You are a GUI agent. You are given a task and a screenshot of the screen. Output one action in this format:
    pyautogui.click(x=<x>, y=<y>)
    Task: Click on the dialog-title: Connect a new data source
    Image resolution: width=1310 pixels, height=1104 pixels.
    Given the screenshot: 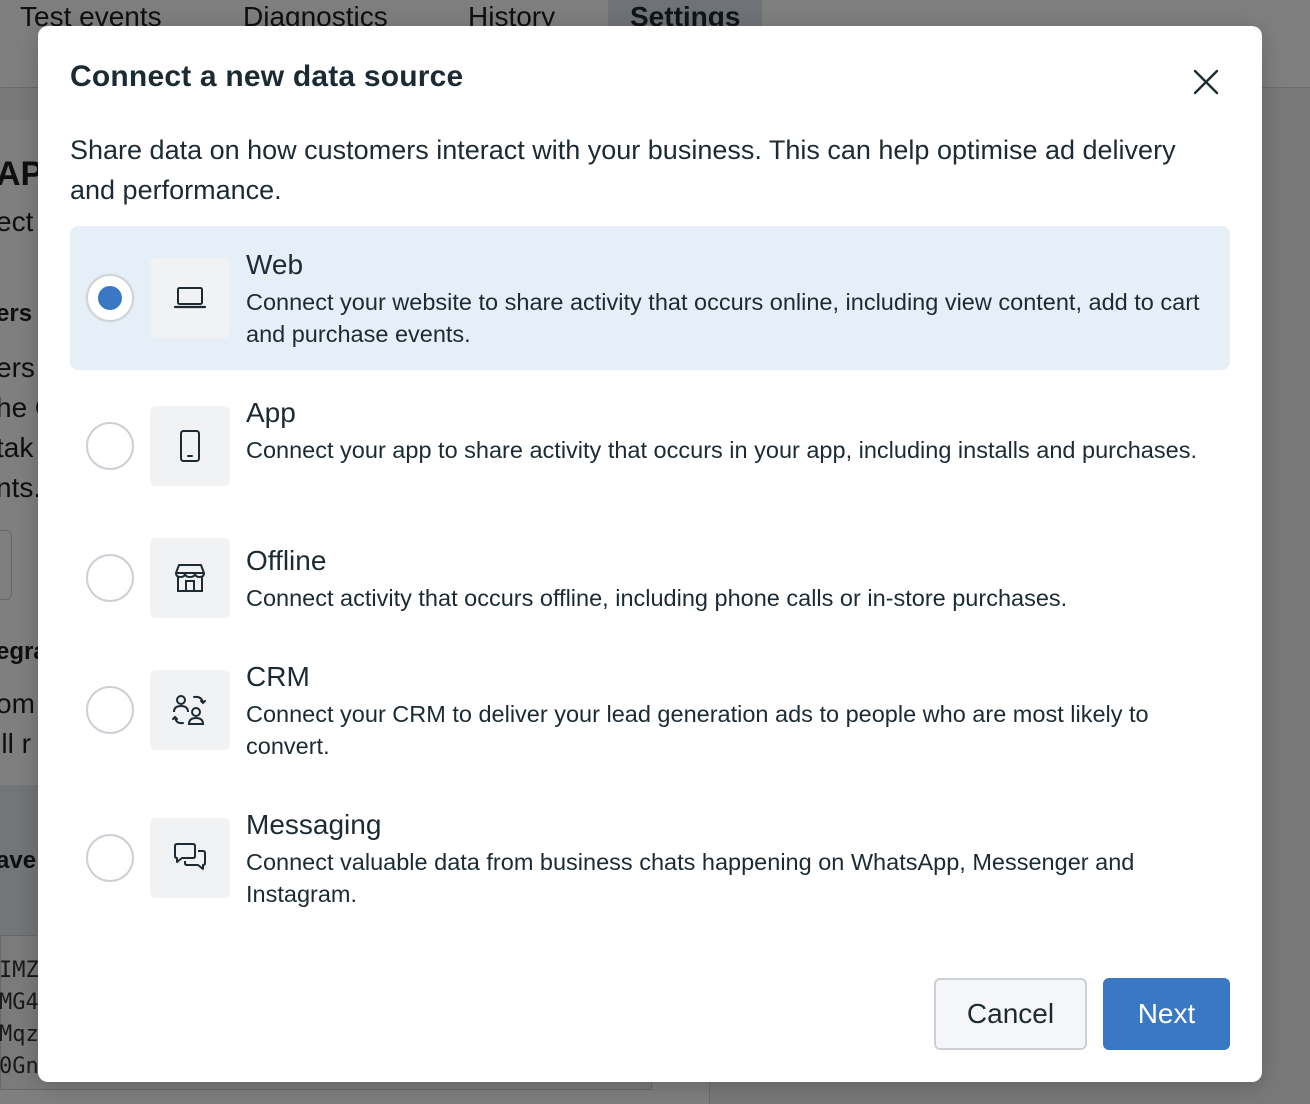 What is the action you would take?
    pyautogui.click(x=267, y=76)
    